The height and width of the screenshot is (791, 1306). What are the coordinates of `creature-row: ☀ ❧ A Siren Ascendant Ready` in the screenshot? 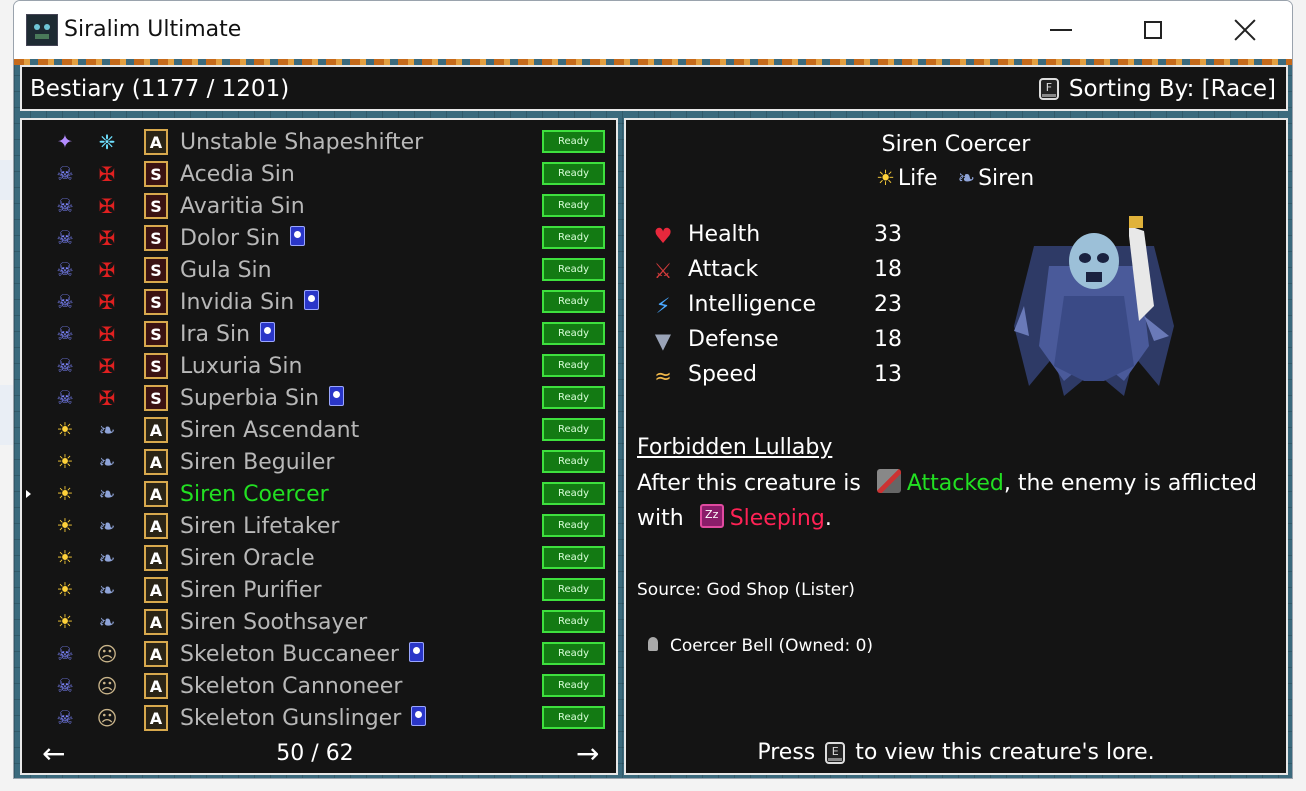 It's located at (319, 430).